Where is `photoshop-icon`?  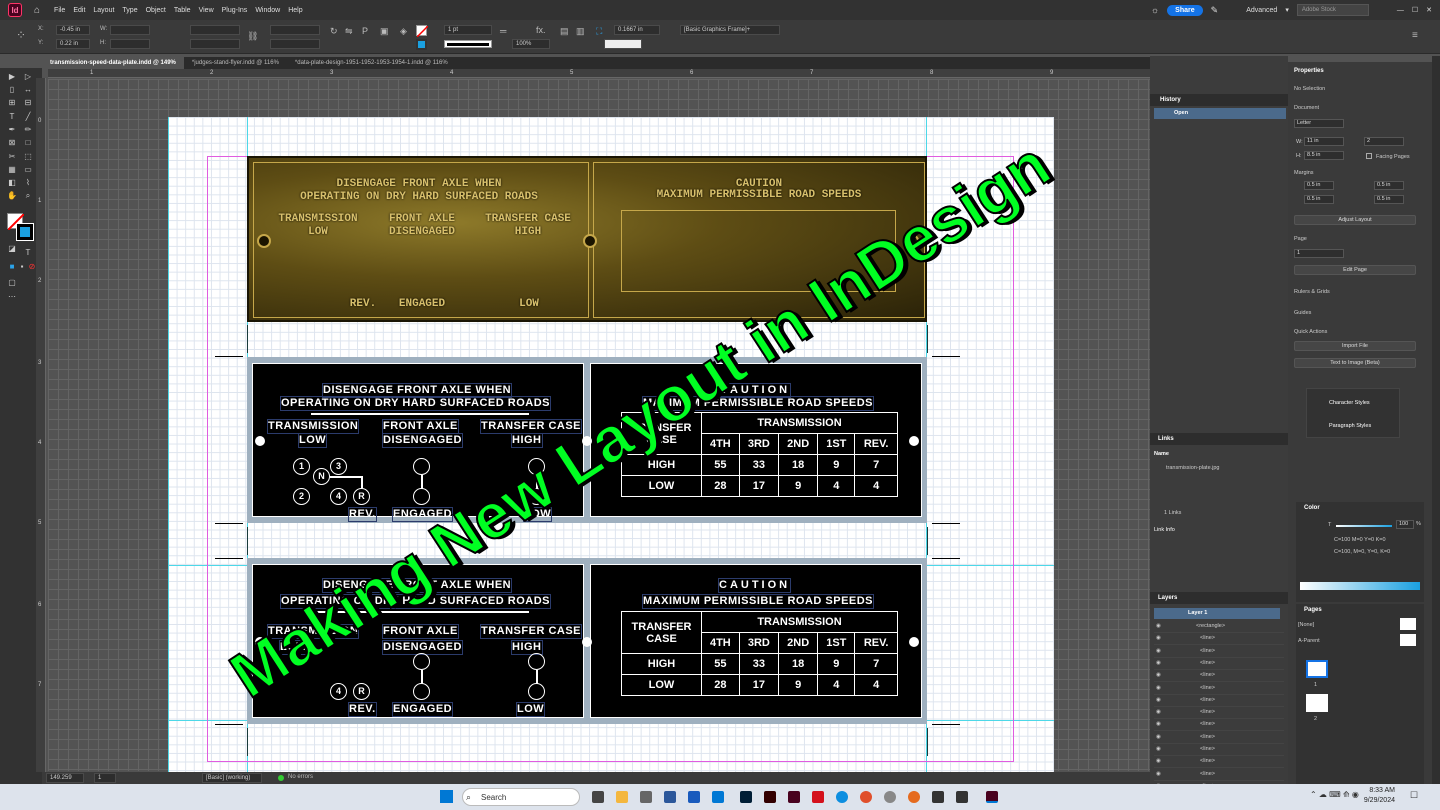
photoshop-icon is located at coordinates (746, 797).